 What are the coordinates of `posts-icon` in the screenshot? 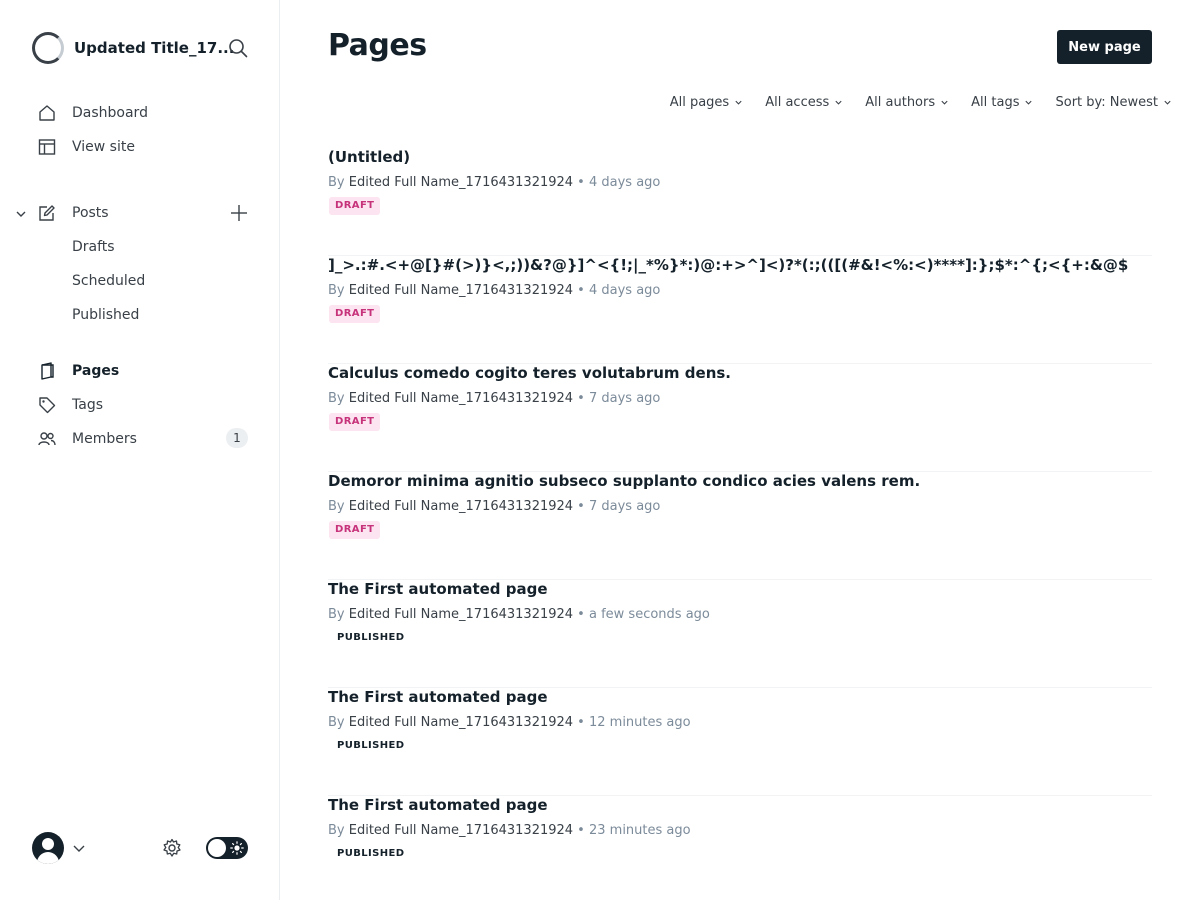 It's located at (47, 213).